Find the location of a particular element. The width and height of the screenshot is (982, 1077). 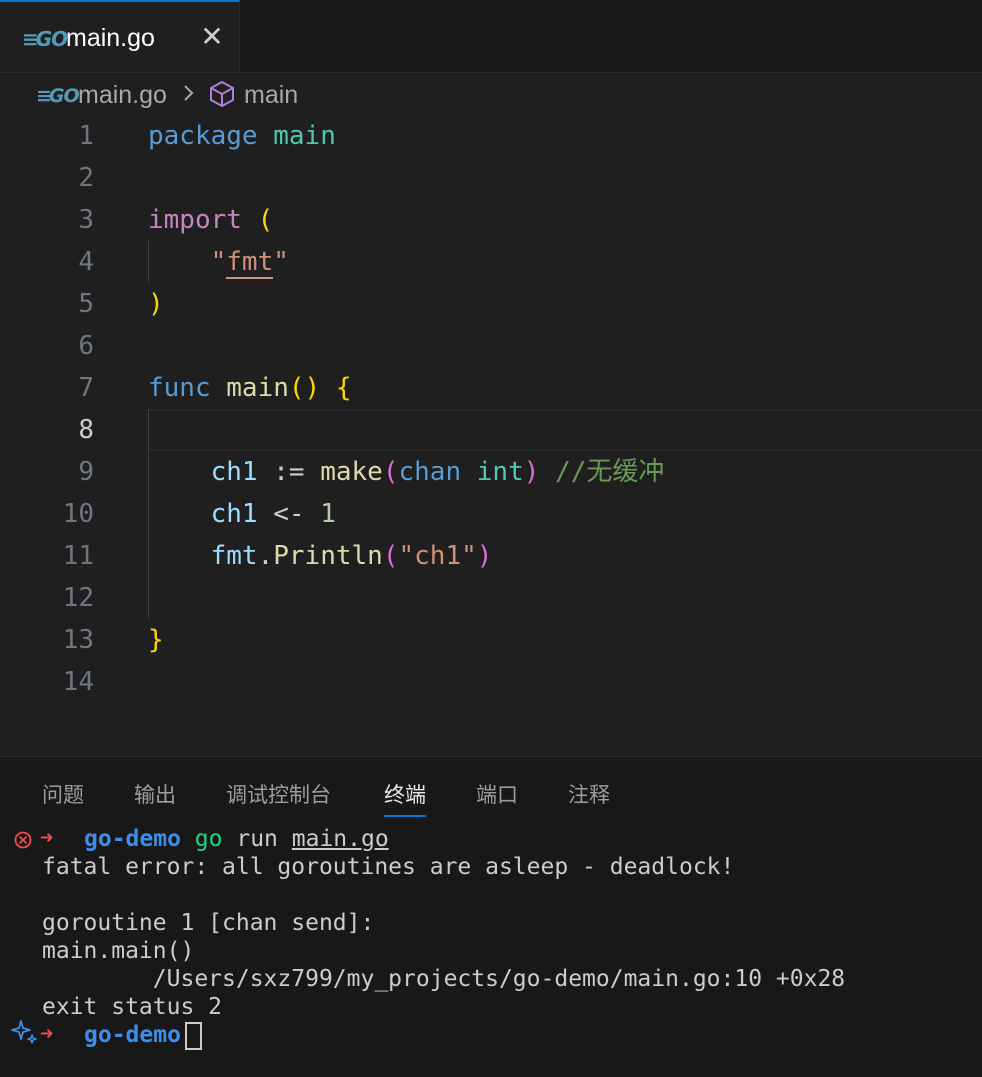

operator: := is located at coordinates (289, 472).